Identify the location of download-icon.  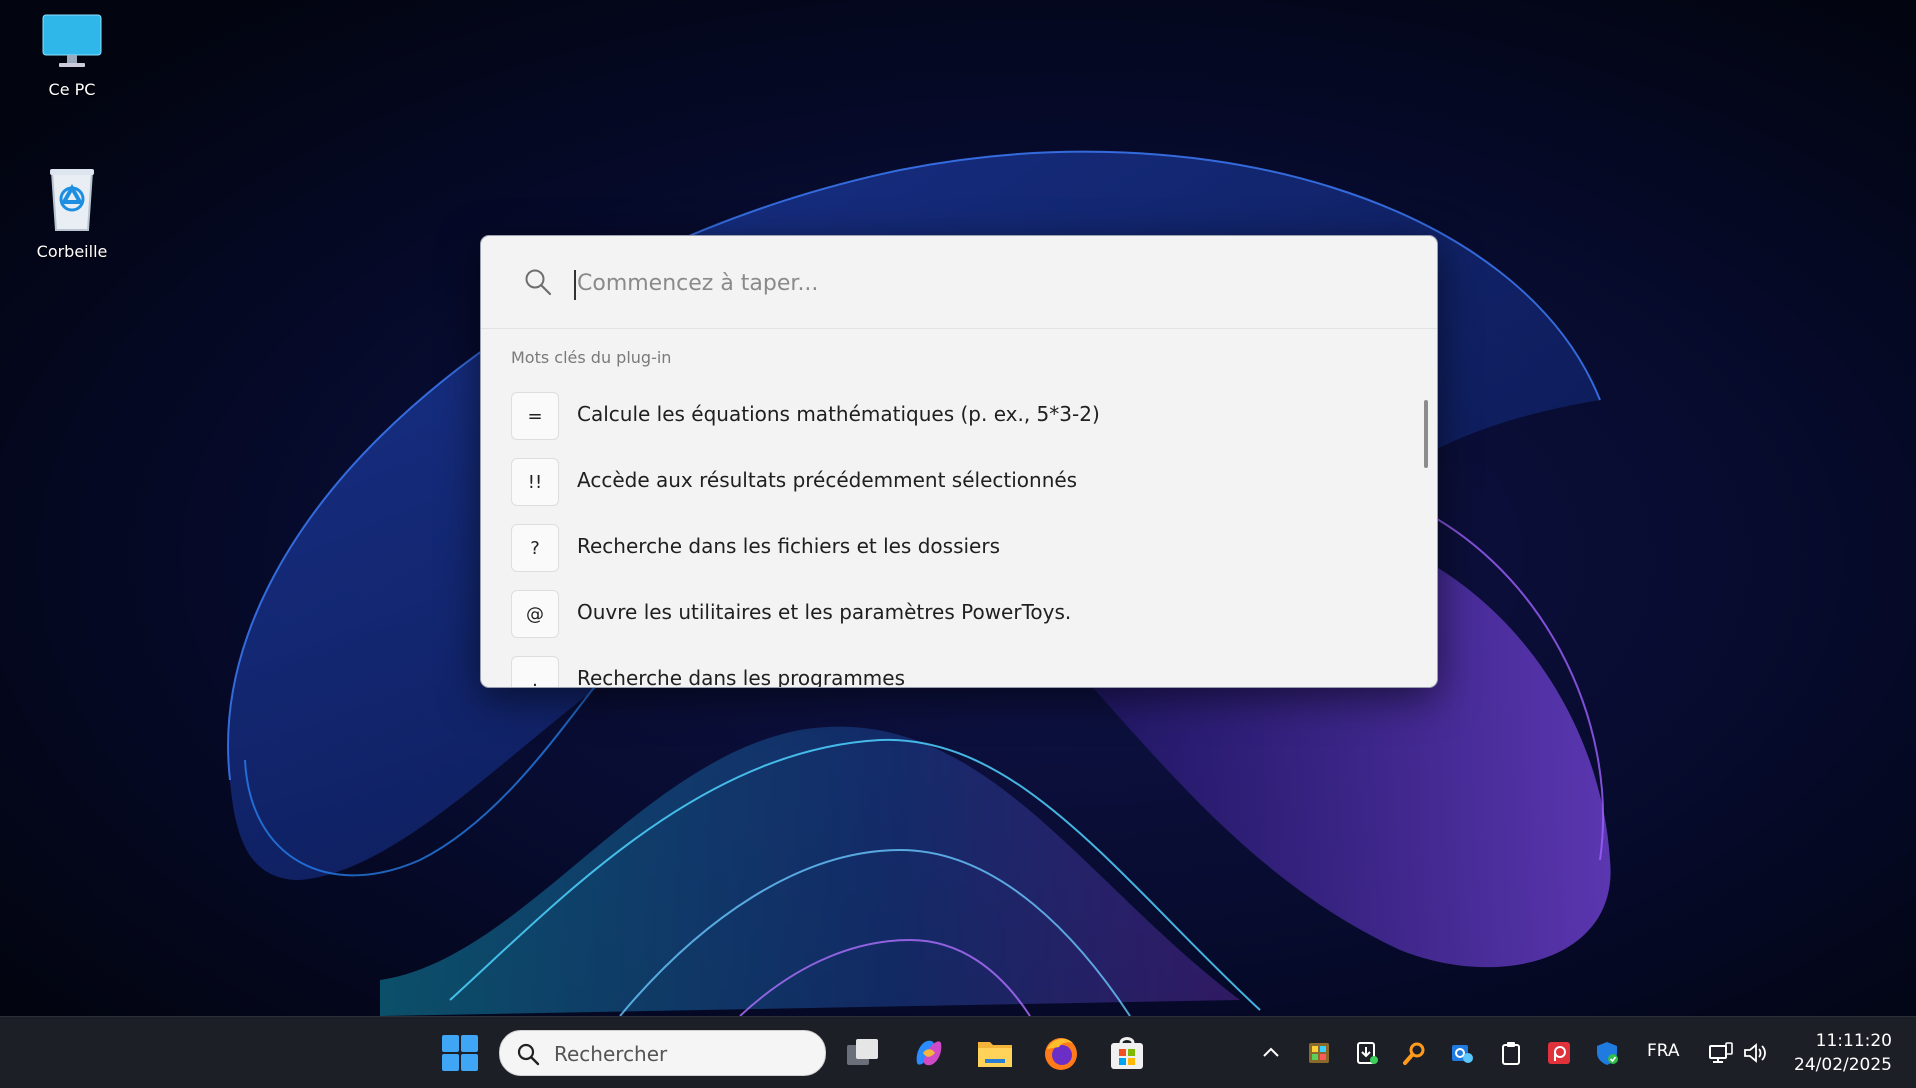
(1367, 1053).